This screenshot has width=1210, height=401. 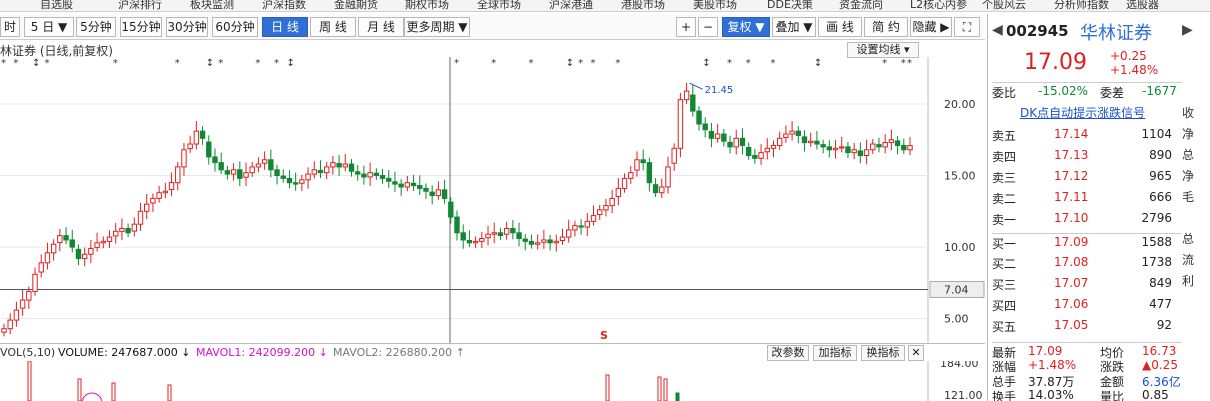 I want to click on toolbar-item-2: 5分钟, so click(x=96, y=27).